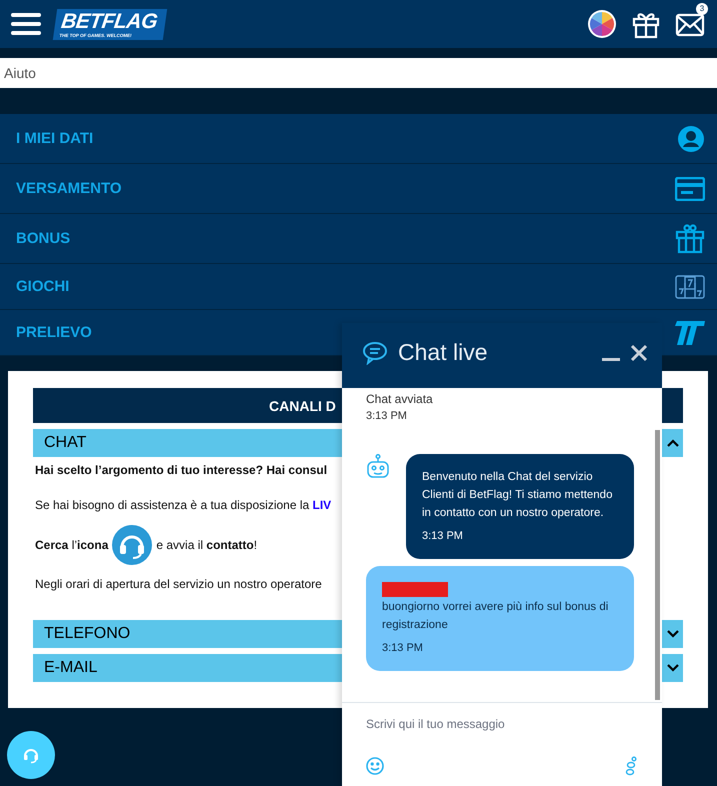 This screenshot has height=786, width=717. I want to click on scrollbar, so click(657, 565).